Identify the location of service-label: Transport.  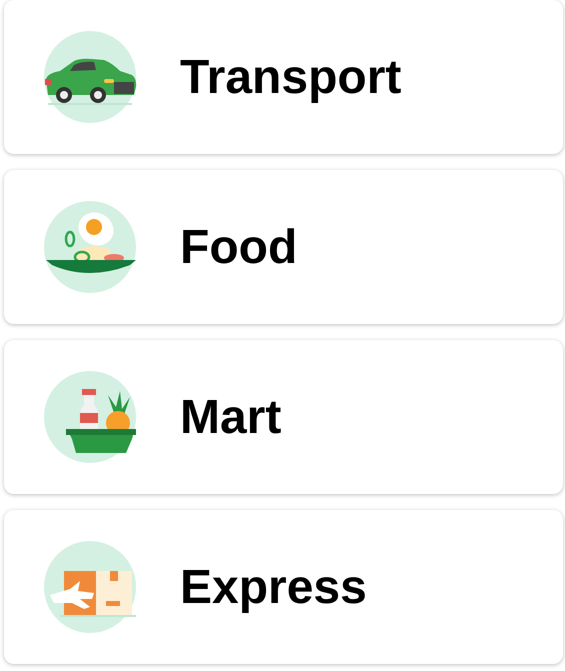
(291, 77).